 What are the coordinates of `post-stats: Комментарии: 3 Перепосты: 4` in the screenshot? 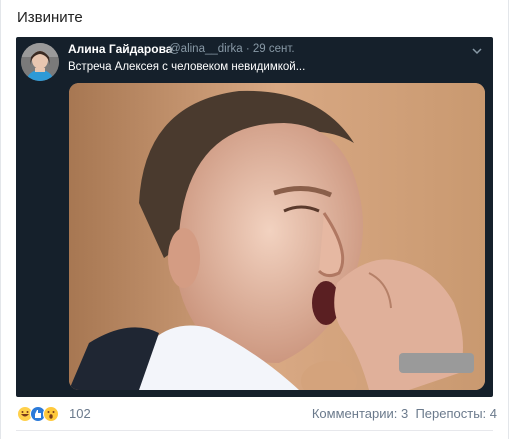 It's located at (404, 413).